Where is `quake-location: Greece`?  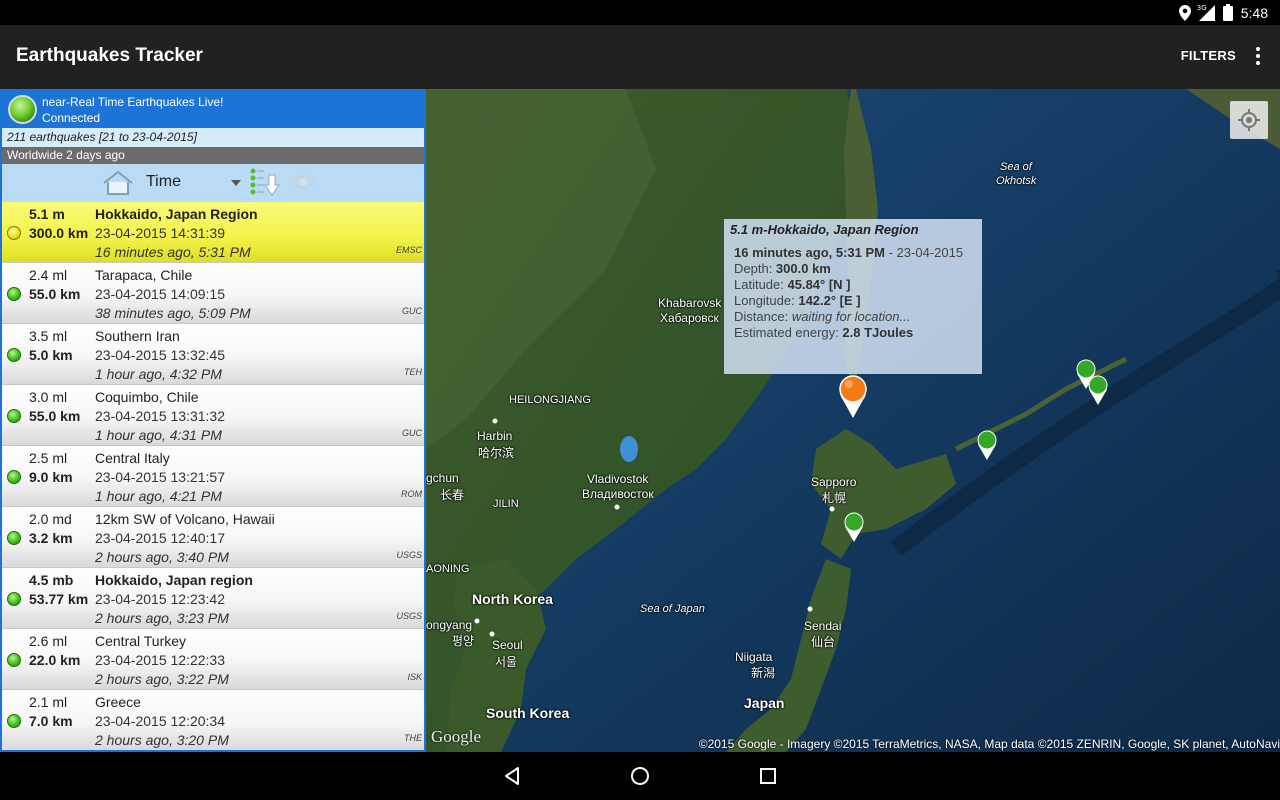 quake-location: Greece is located at coordinates (118, 702).